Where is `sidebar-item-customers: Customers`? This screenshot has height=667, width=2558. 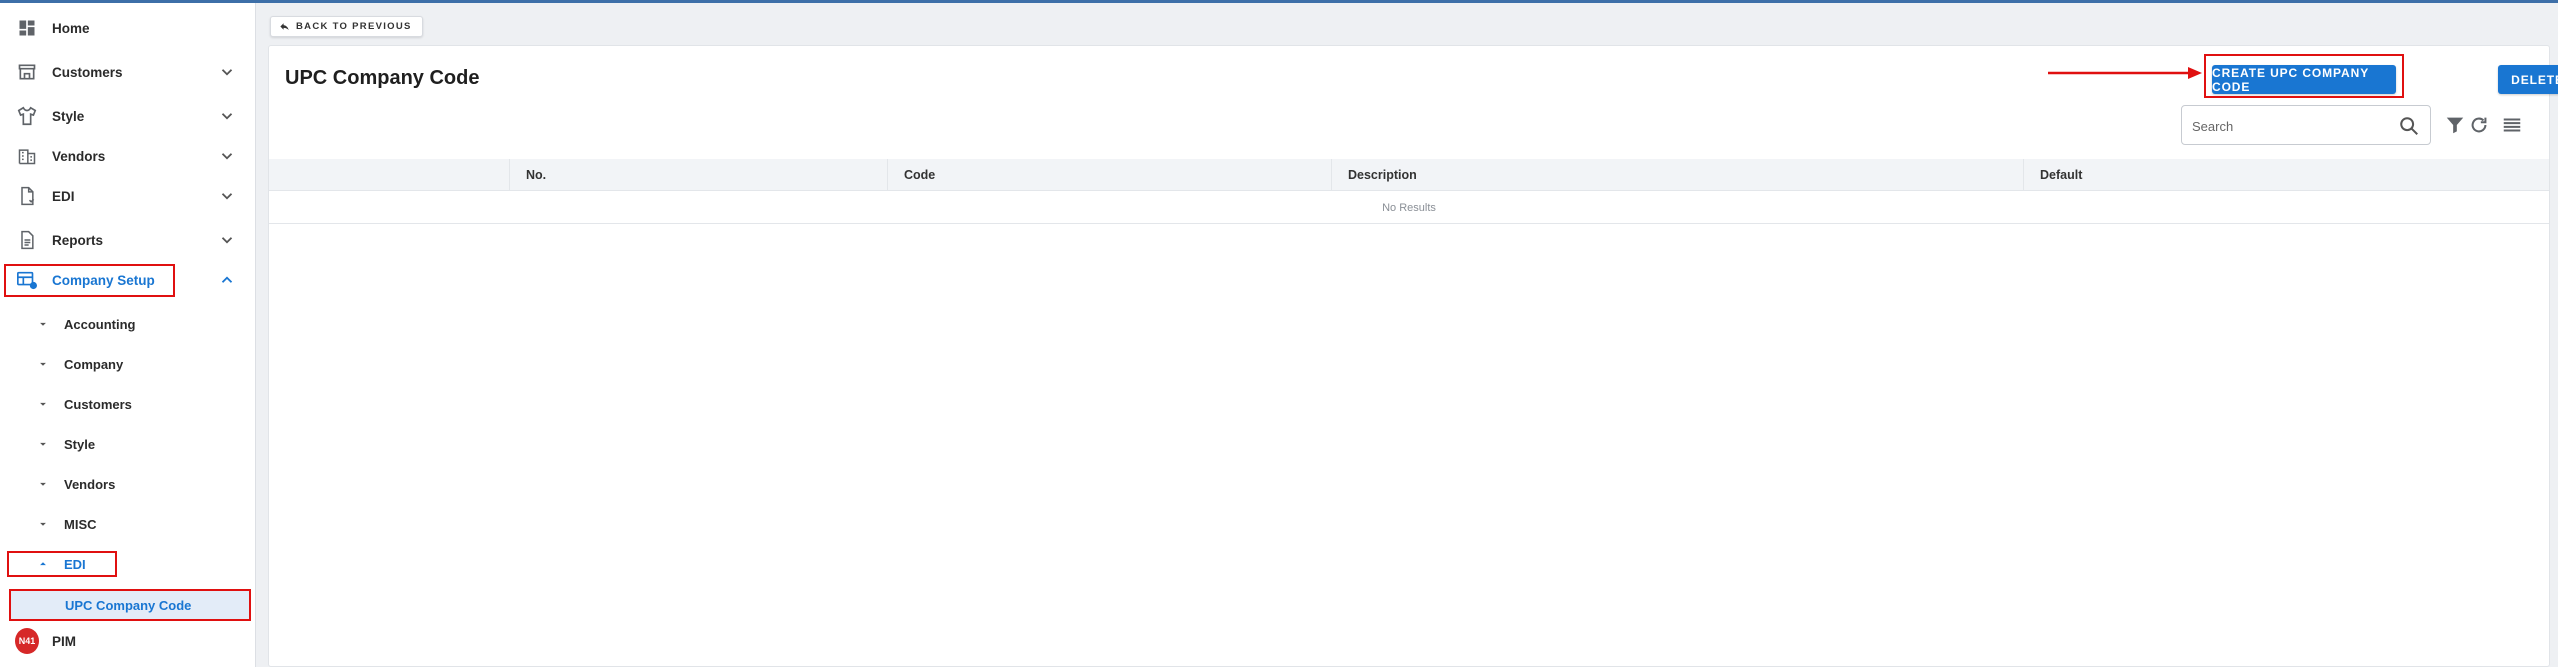
sidebar-item-customers: Customers is located at coordinates (128, 72).